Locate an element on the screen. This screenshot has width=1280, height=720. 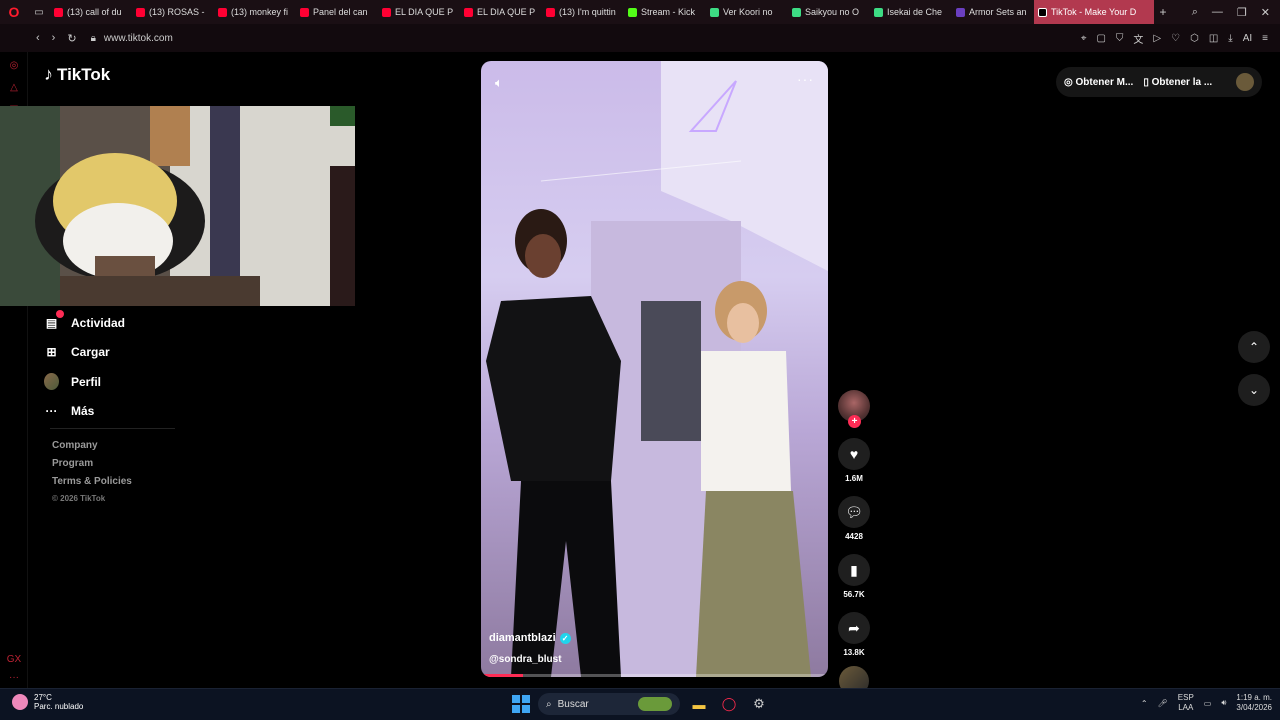
share-button: ➦ is located at coordinates (854, 628).